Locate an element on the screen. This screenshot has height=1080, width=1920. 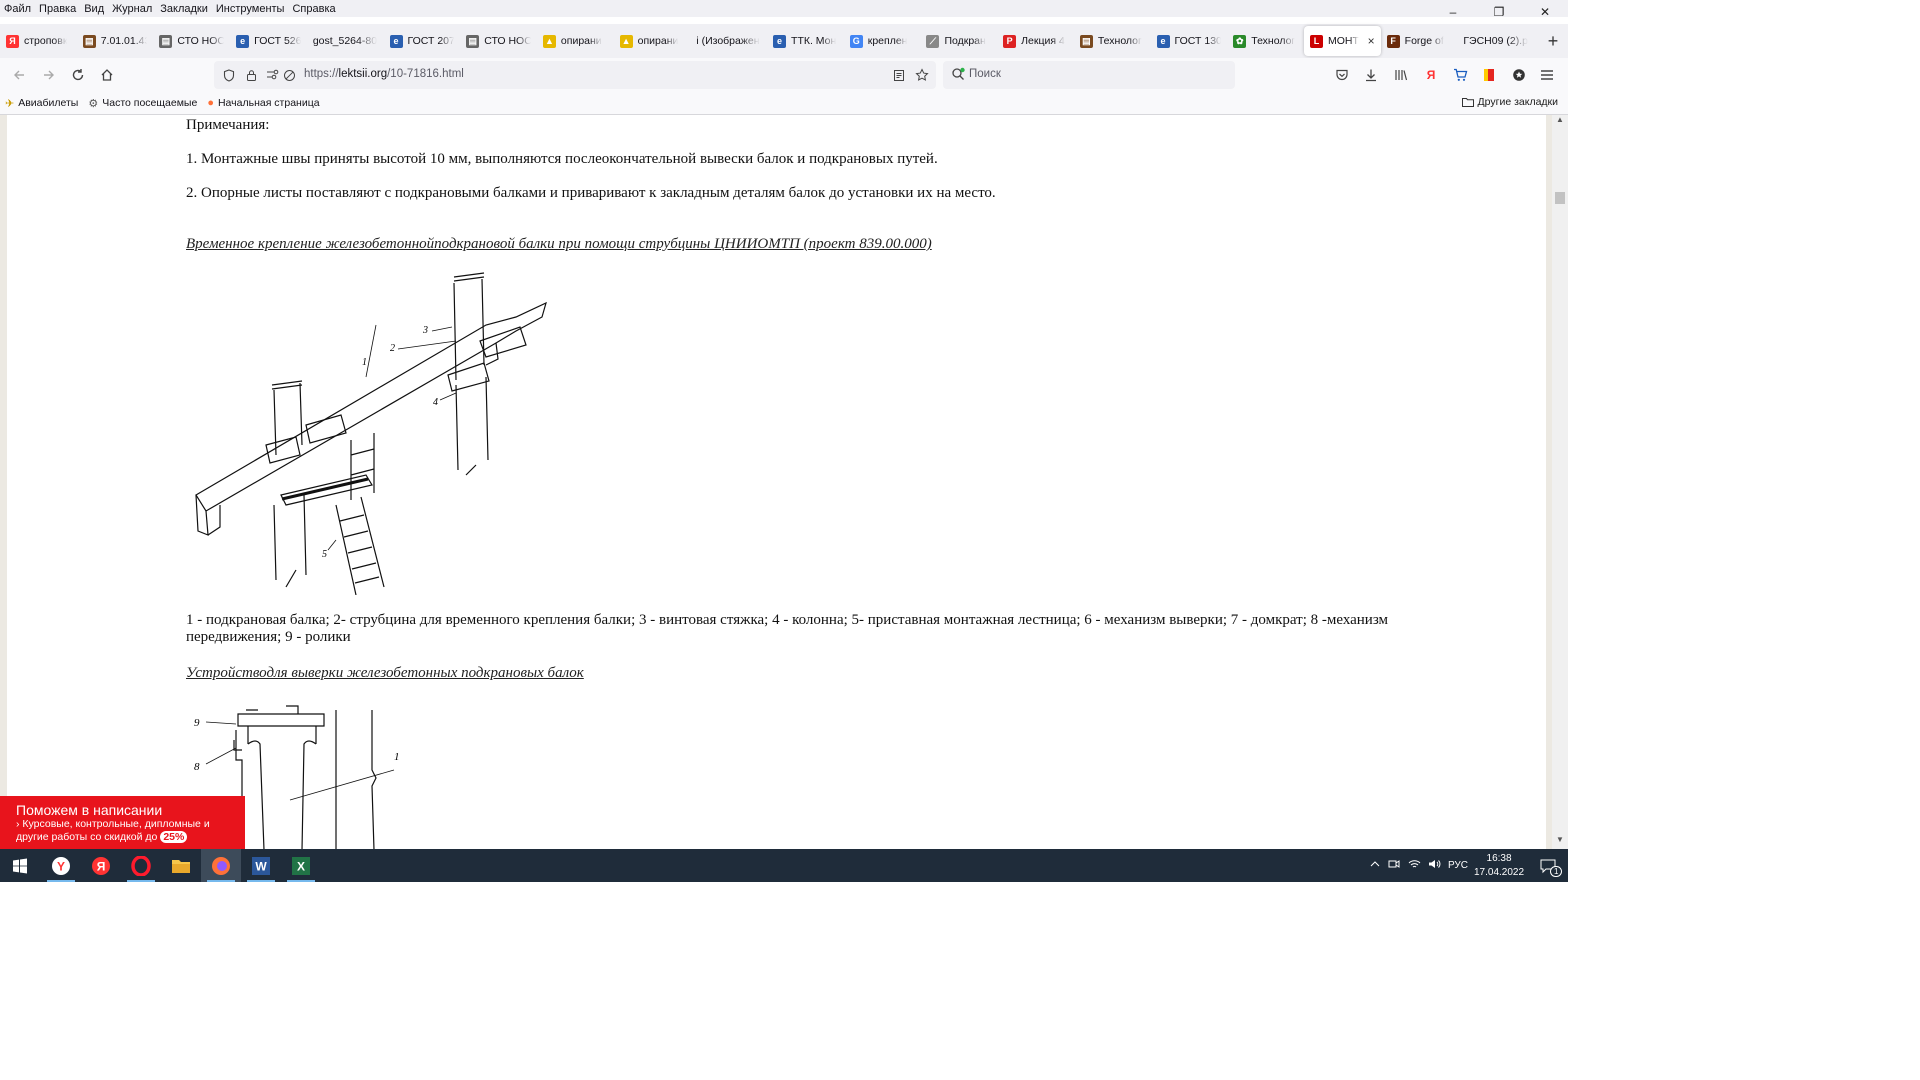
url-text: https://lektsii.org/10-71816.html is located at coordinates (384, 74).